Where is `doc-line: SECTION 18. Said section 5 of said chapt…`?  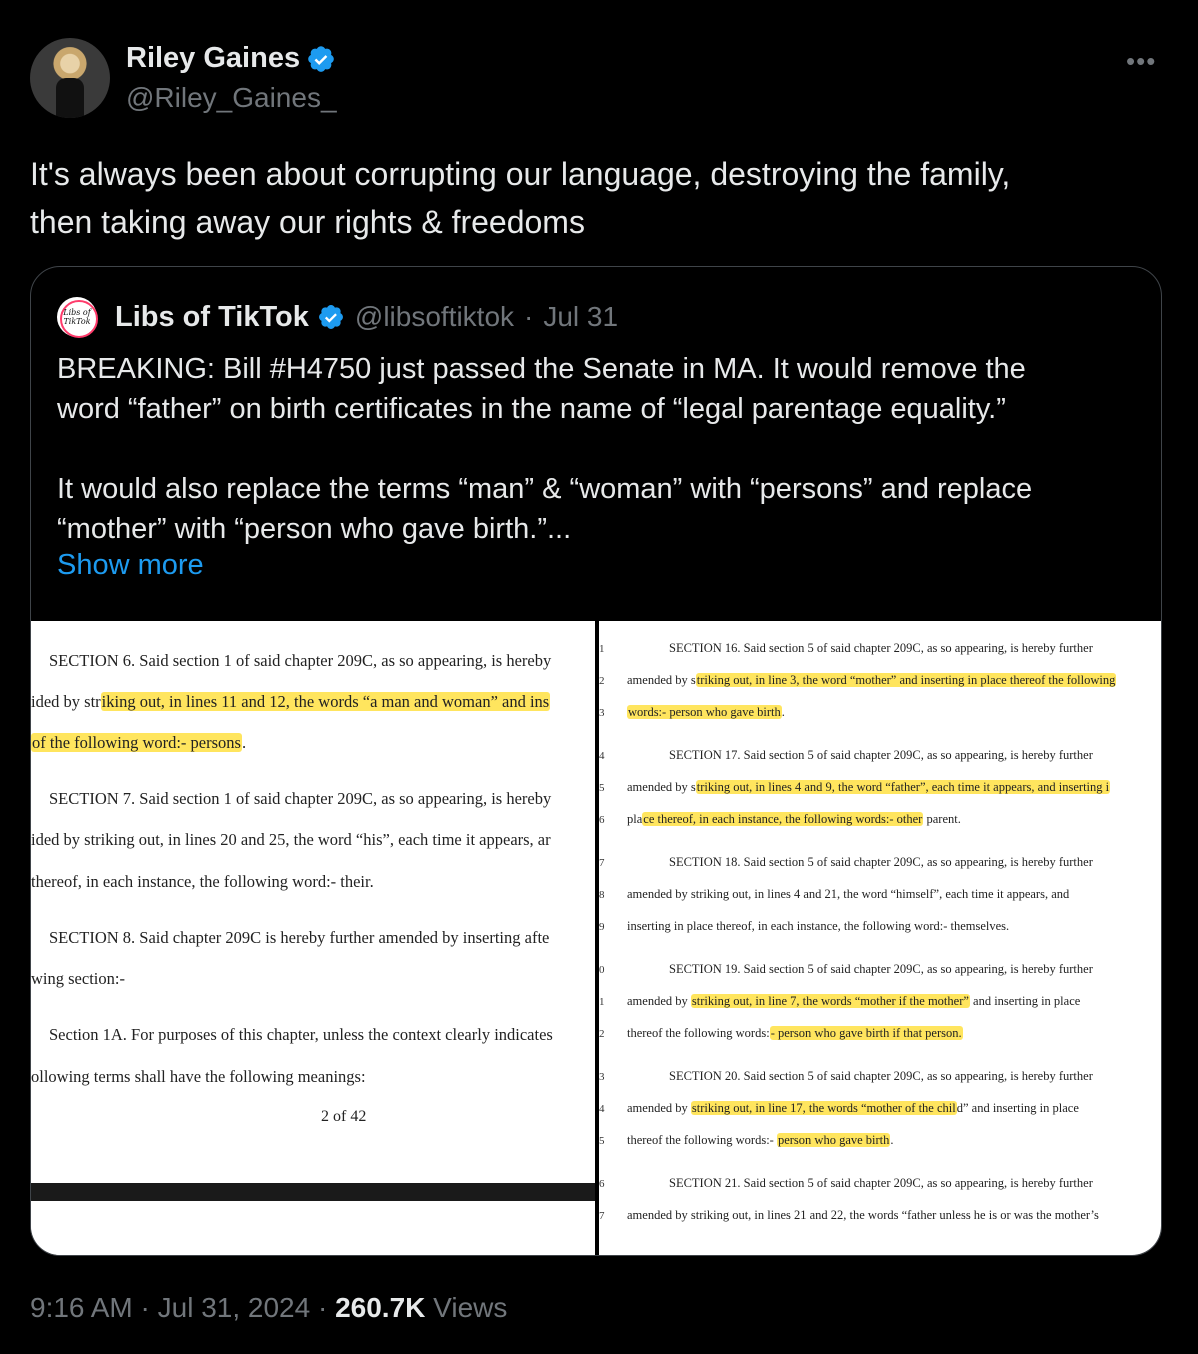 doc-line: SECTION 18. Said section 5 of said chapt… is located at coordinates (881, 862).